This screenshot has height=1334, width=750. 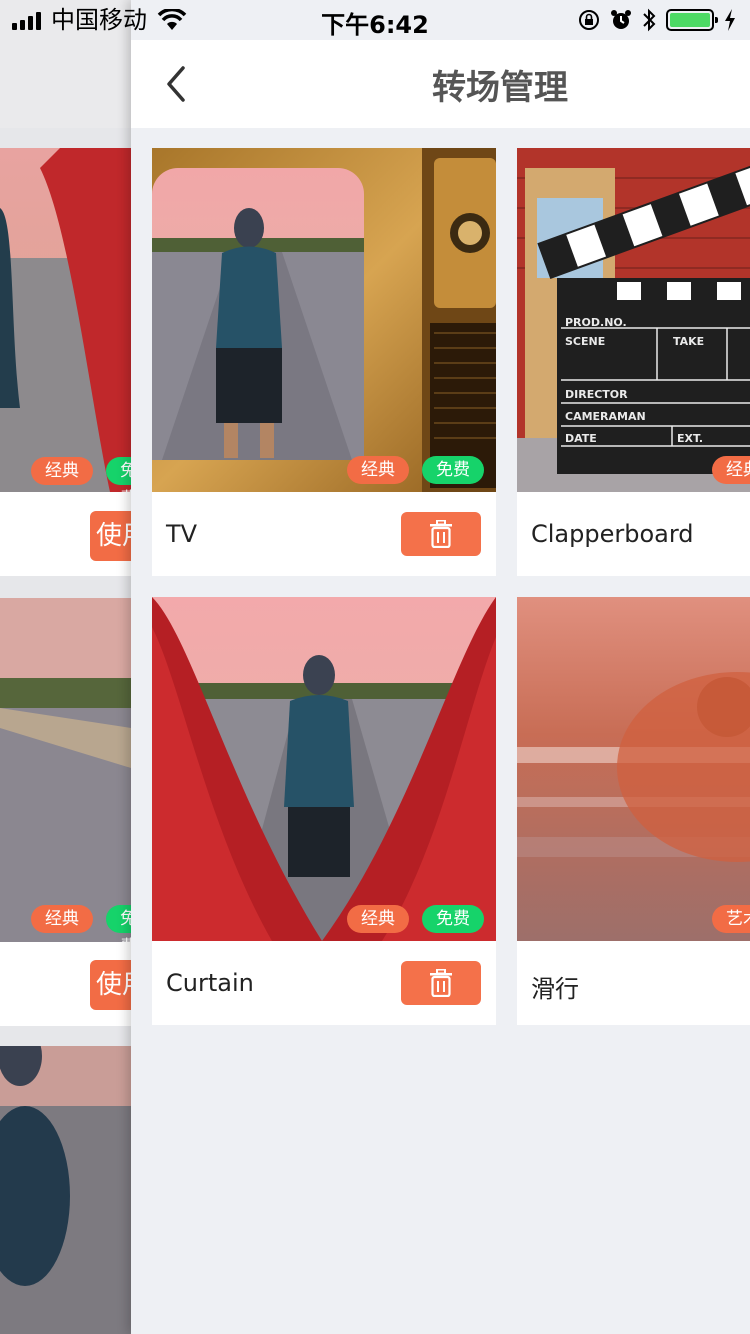 I want to click on transition-card-curtain: 经典 免费 Curtain, so click(x=324, y=811).